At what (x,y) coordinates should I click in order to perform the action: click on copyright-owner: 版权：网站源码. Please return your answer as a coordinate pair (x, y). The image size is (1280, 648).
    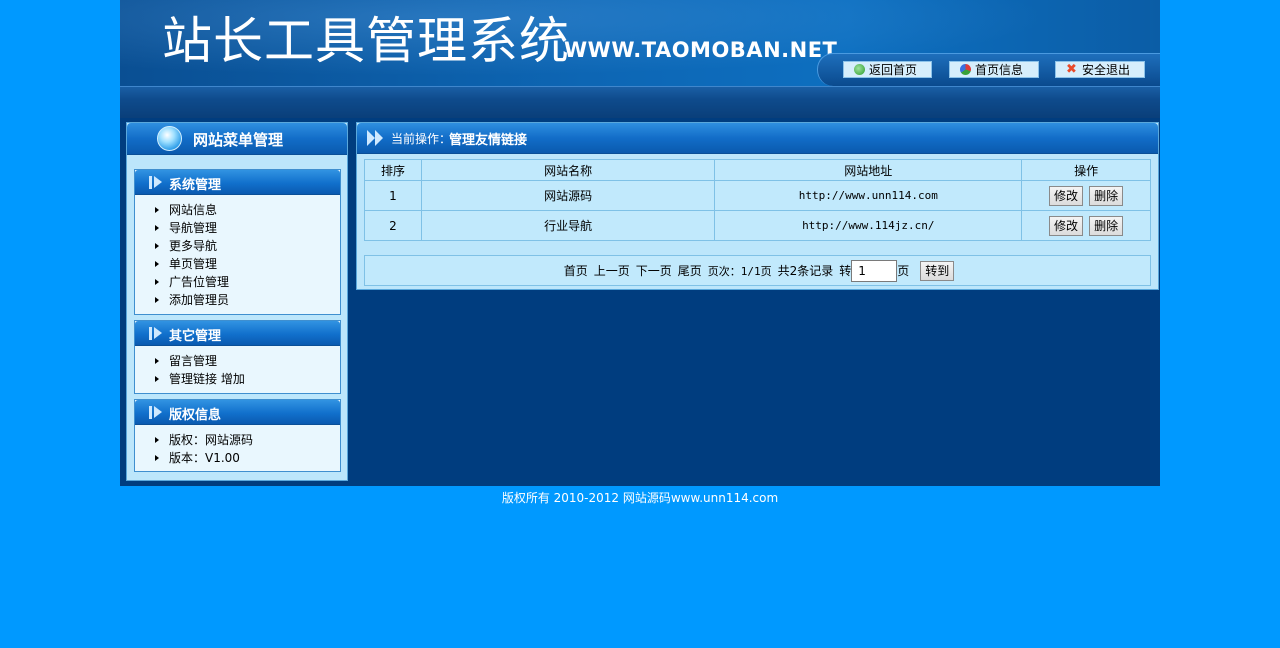
    Looking at the image, I should click on (247, 440).